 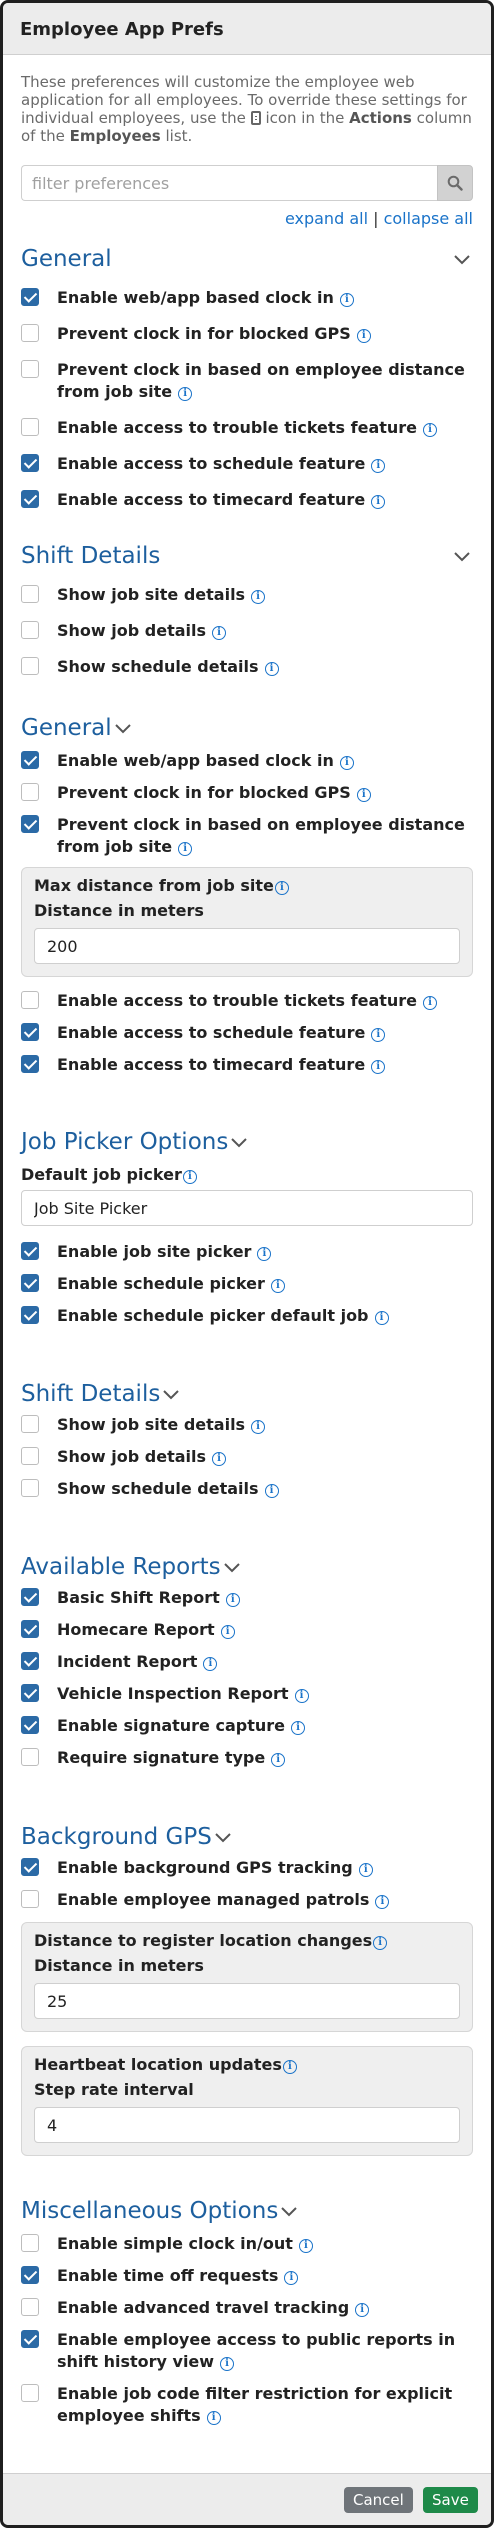 What do you see at coordinates (247, 2211) in the screenshot?
I see `section-misc-options-header: Miscellaneous Options` at bounding box center [247, 2211].